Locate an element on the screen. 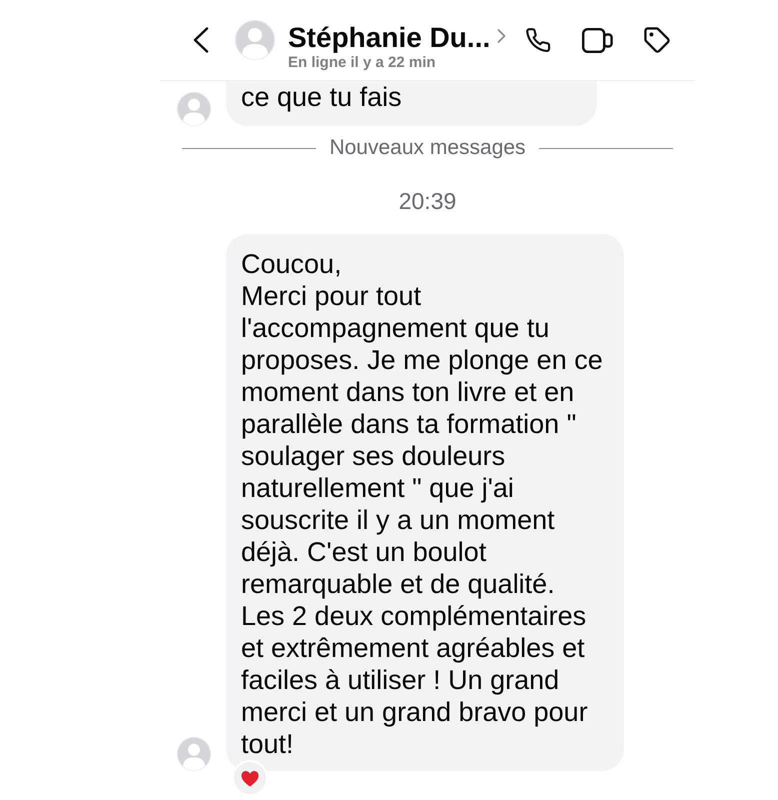  phone-icon is located at coordinates (538, 40).